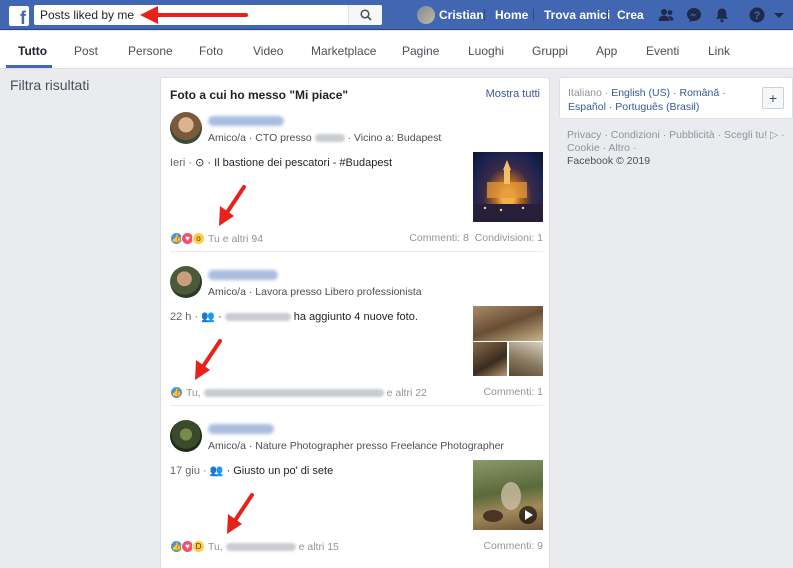 The height and width of the screenshot is (568, 793). What do you see at coordinates (513, 94) in the screenshot?
I see `show-all-link: Mostra tutti` at bounding box center [513, 94].